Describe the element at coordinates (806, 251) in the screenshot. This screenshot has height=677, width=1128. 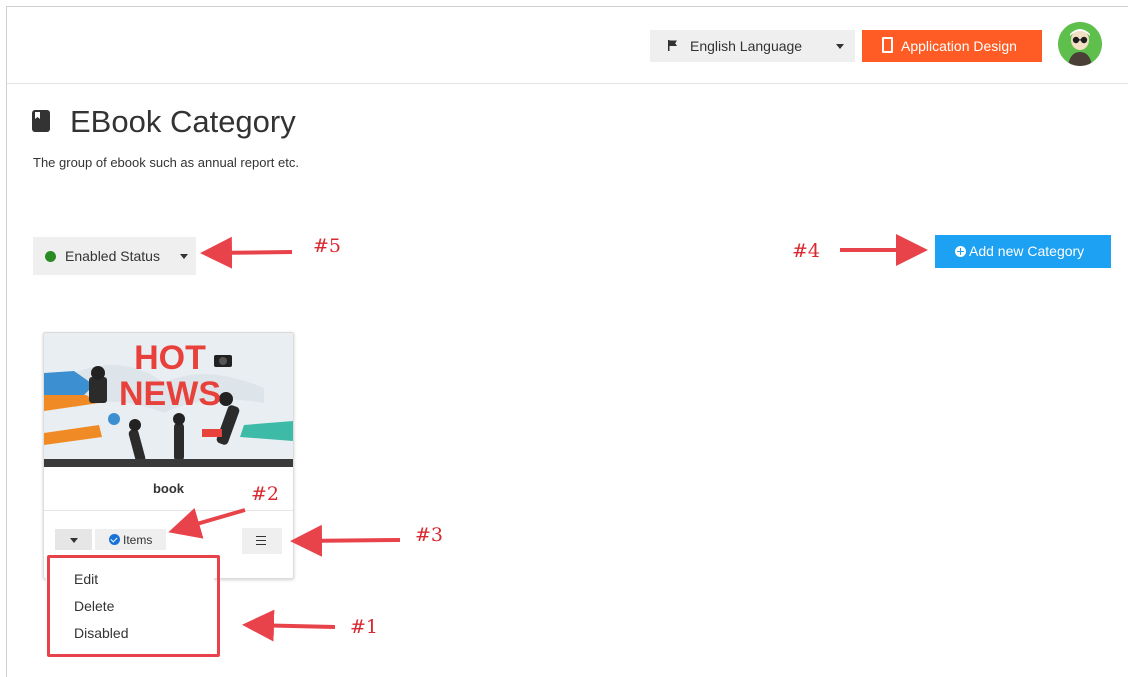
I see `annotation-label-4: #4` at that location.